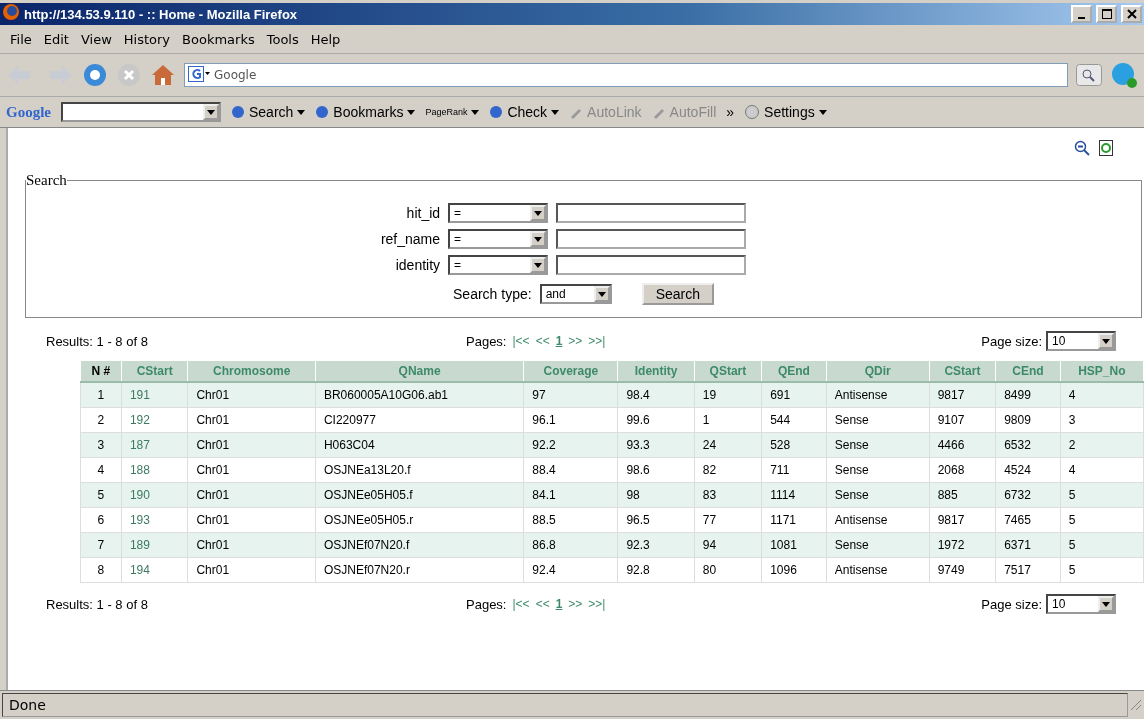 The width and height of the screenshot is (1144, 719). What do you see at coordinates (163, 75) in the screenshot?
I see `home-icon` at bounding box center [163, 75].